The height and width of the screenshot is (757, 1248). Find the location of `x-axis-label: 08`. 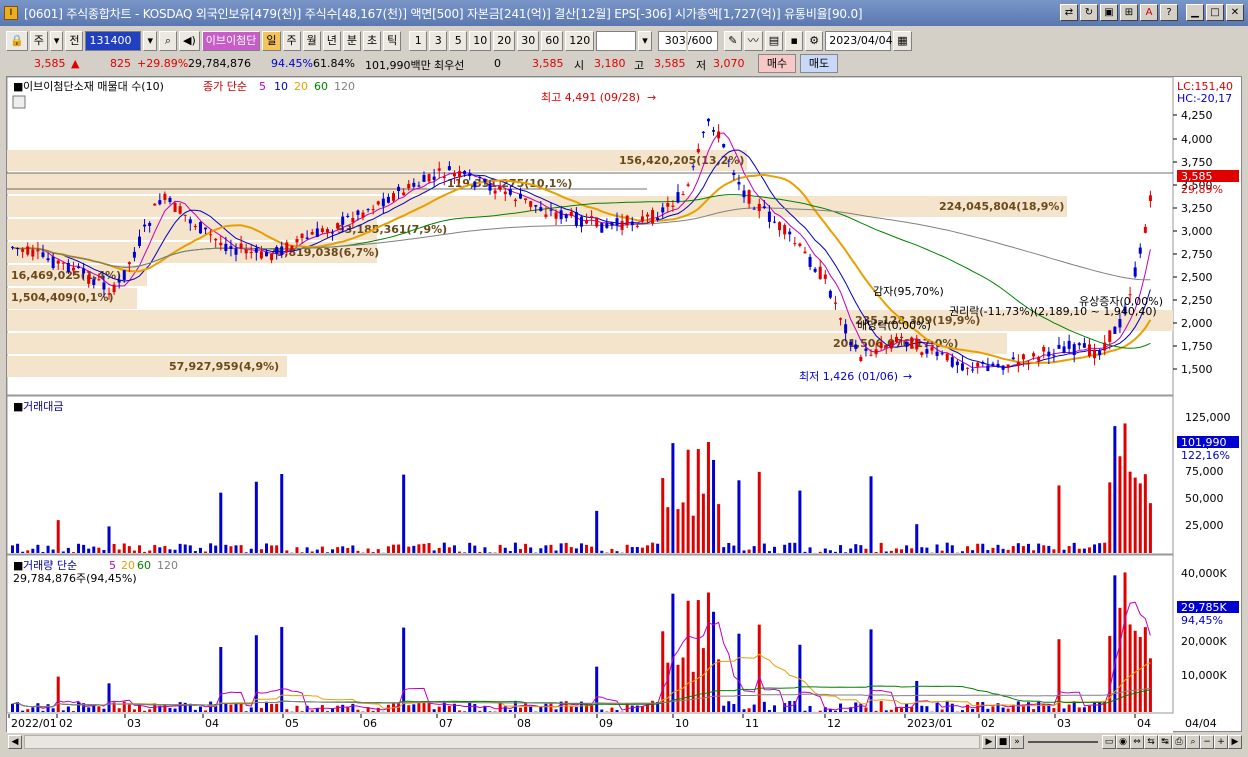

x-axis-label: 08 is located at coordinates (524, 723).